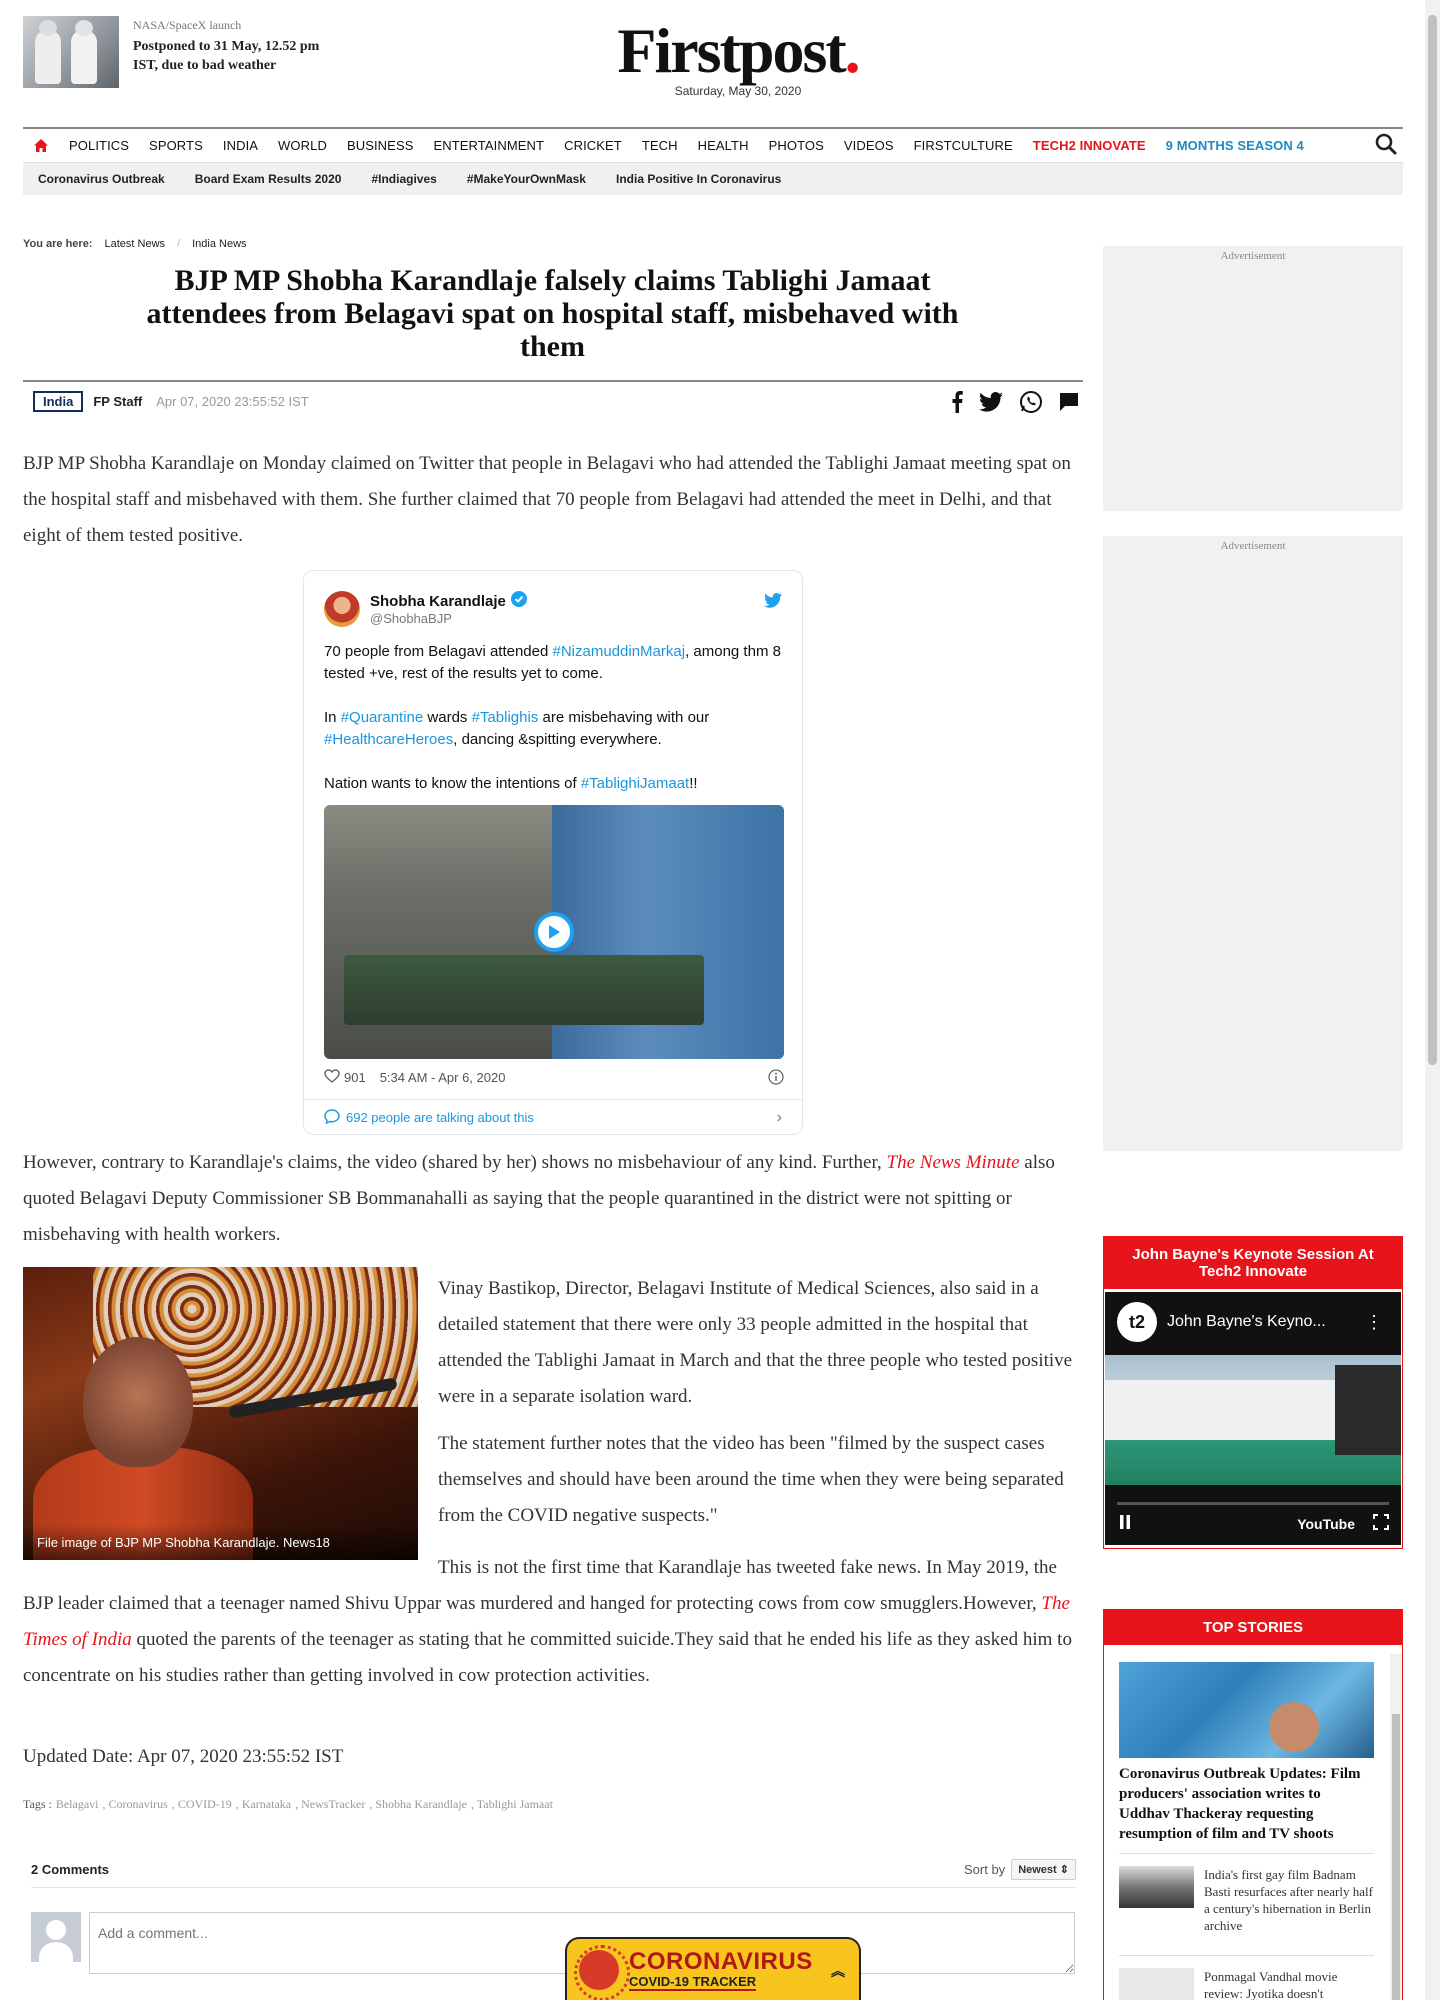 Image resolution: width=1440 pixels, height=2000 pixels. What do you see at coordinates (263, 1804) in the screenshot?
I see `tag-link: , Karnataka` at bounding box center [263, 1804].